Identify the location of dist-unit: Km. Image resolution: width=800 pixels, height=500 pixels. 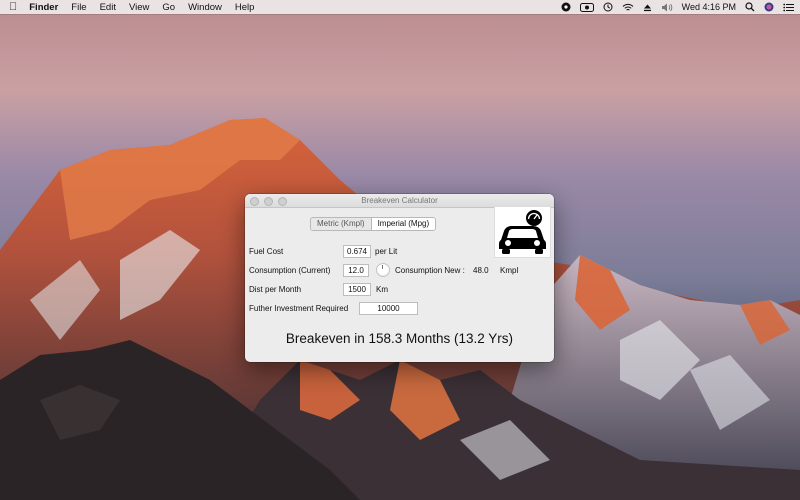
(382, 289).